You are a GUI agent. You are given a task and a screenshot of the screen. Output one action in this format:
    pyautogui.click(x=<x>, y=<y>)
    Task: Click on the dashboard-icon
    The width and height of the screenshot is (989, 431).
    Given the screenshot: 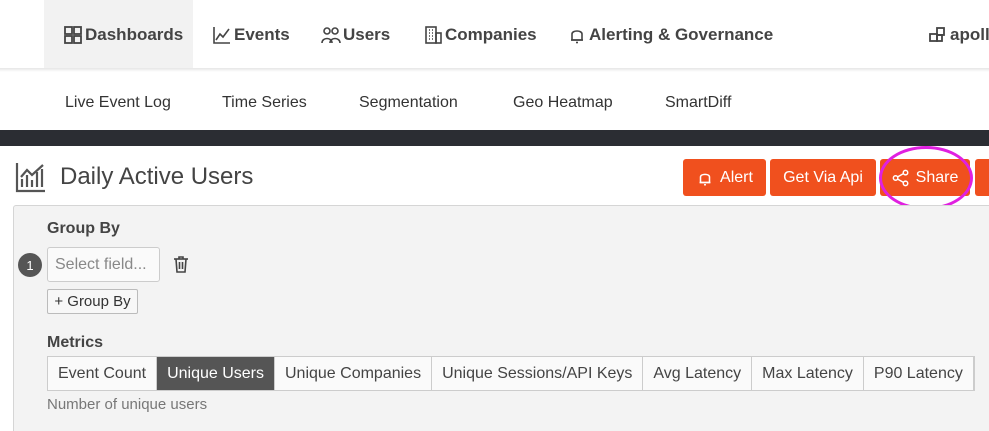 What is the action you would take?
    pyautogui.click(x=73, y=35)
    